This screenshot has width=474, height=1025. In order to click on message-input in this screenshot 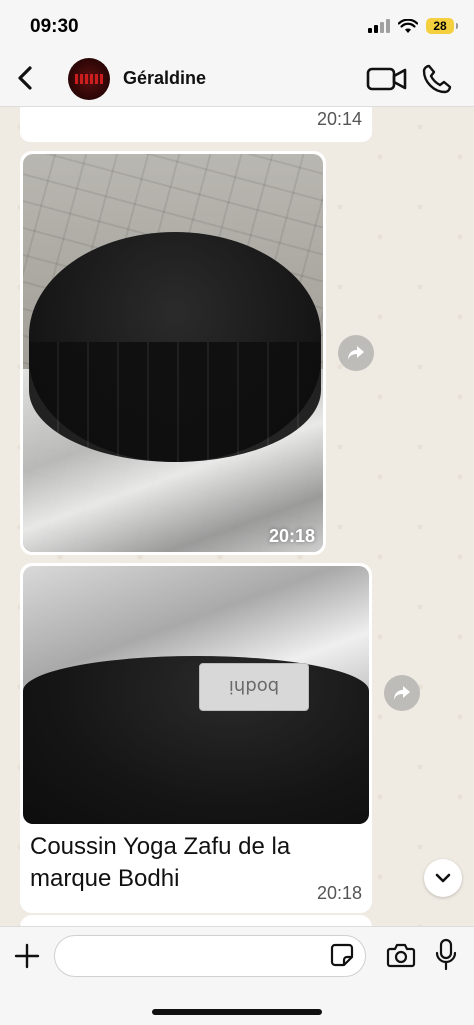, I will do `click(210, 956)`.